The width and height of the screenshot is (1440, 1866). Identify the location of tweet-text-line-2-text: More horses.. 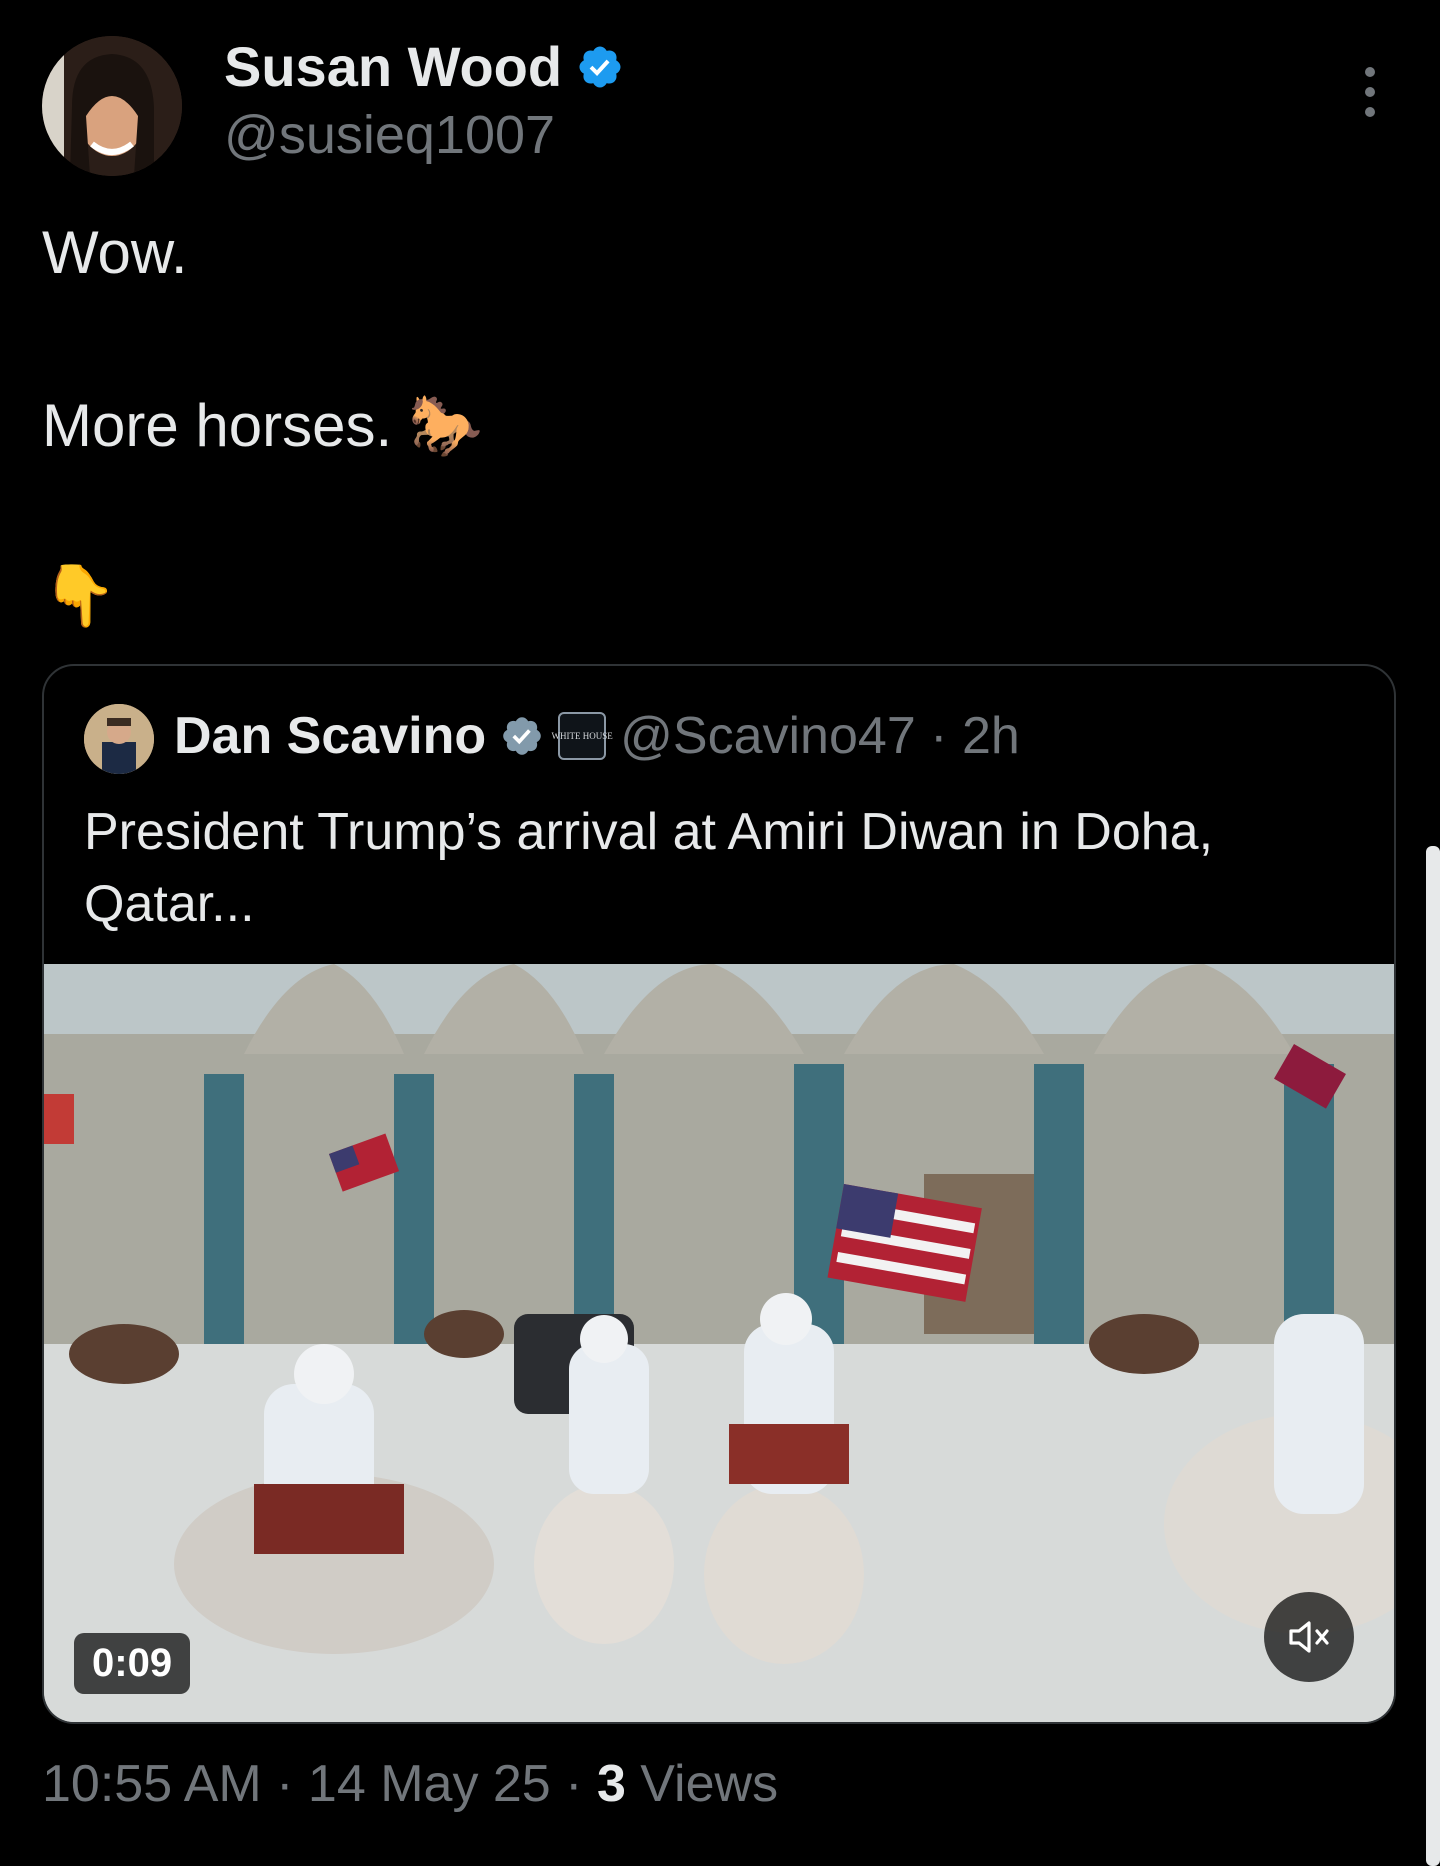
(217, 425).